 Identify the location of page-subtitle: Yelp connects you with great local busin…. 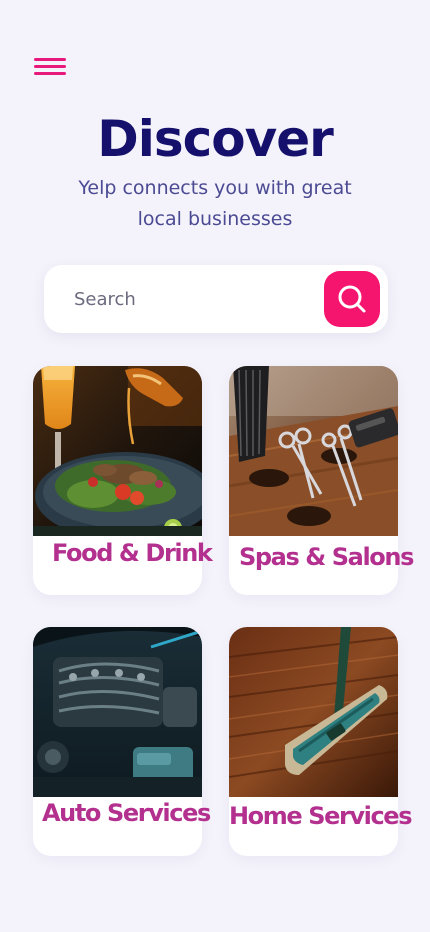
(215, 203).